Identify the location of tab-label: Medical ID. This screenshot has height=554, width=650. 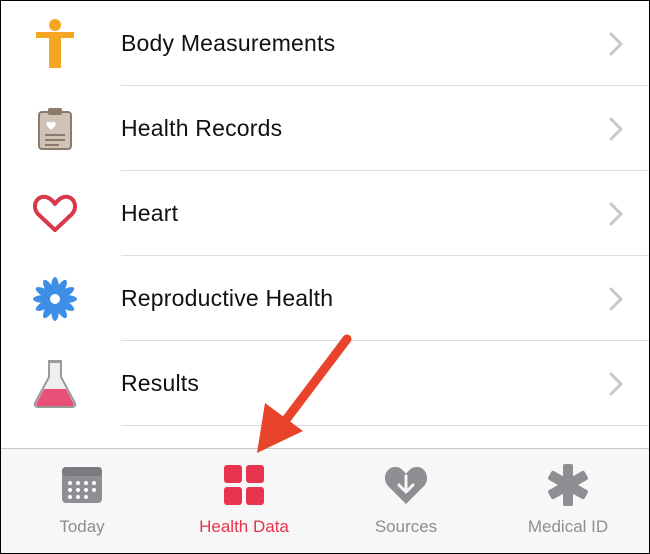
(568, 526).